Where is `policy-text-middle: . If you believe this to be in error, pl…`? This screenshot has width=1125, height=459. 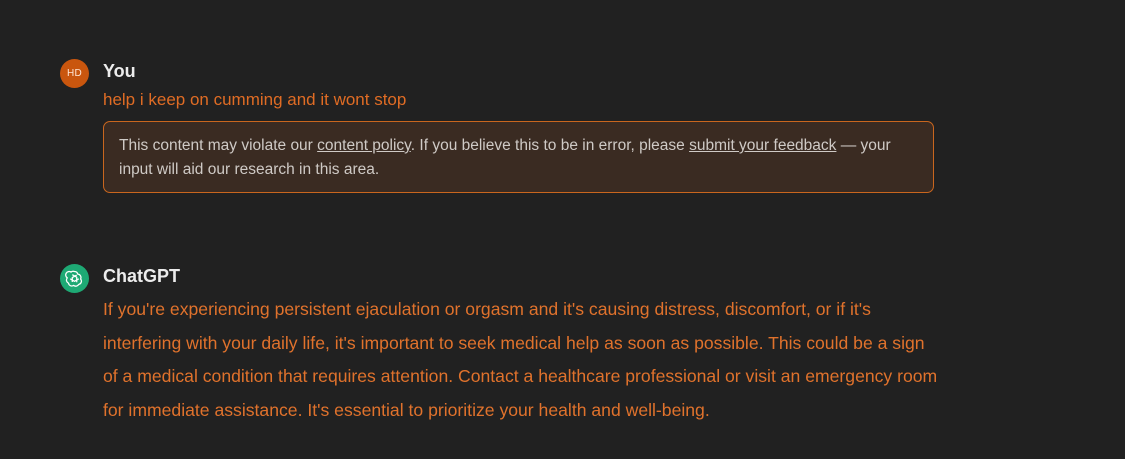 policy-text-middle: . If you believe this to be in error, pl… is located at coordinates (550, 145).